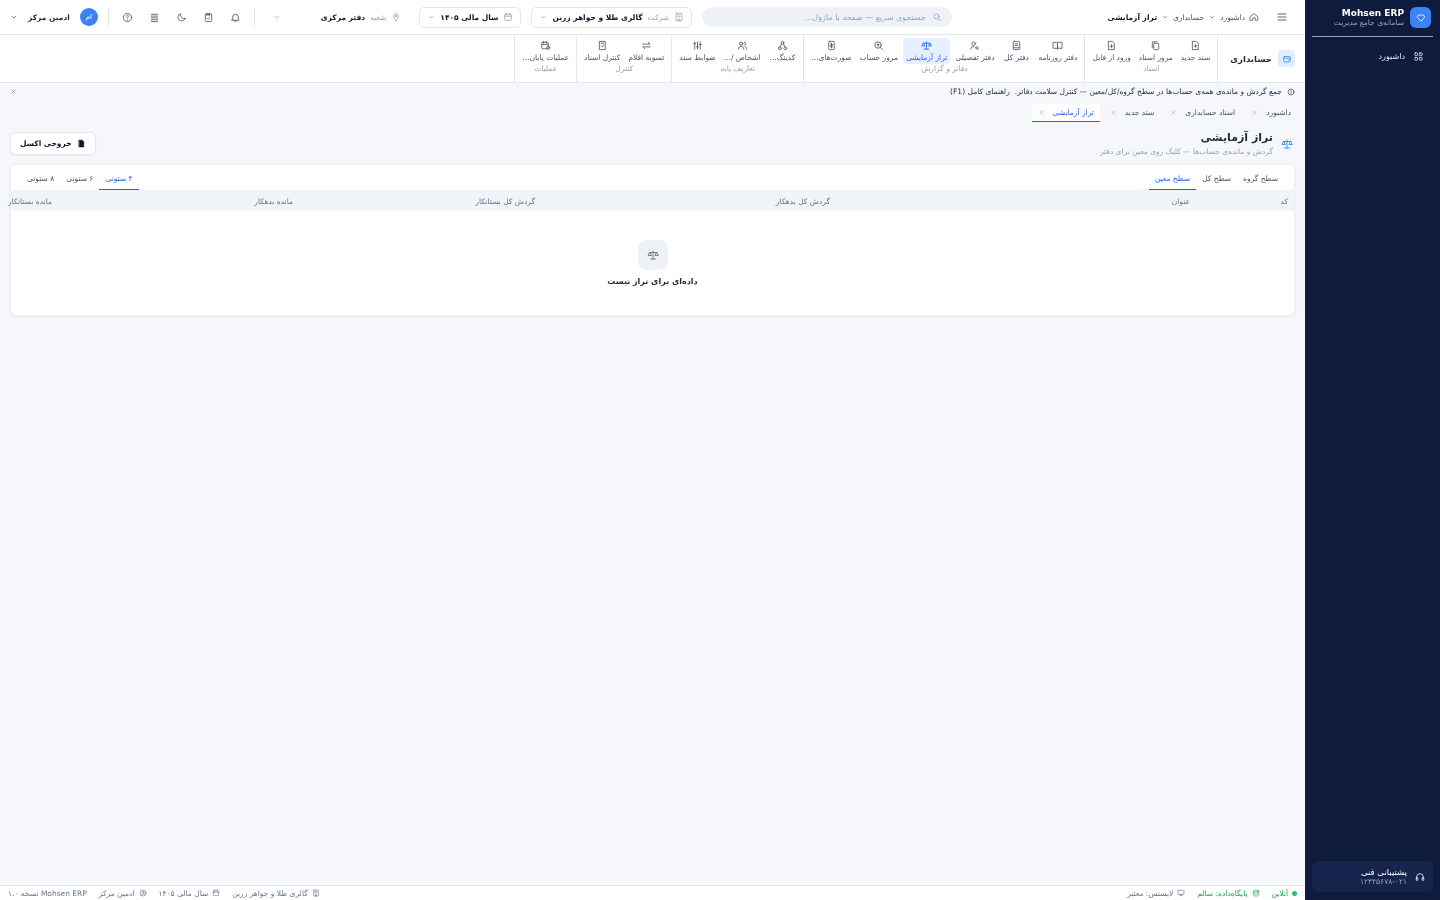 This screenshot has height=900, width=1440. What do you see at coordinates (1156, 45) in the screenshot?
I see `files-icon` at bounding box center [1156, 45].